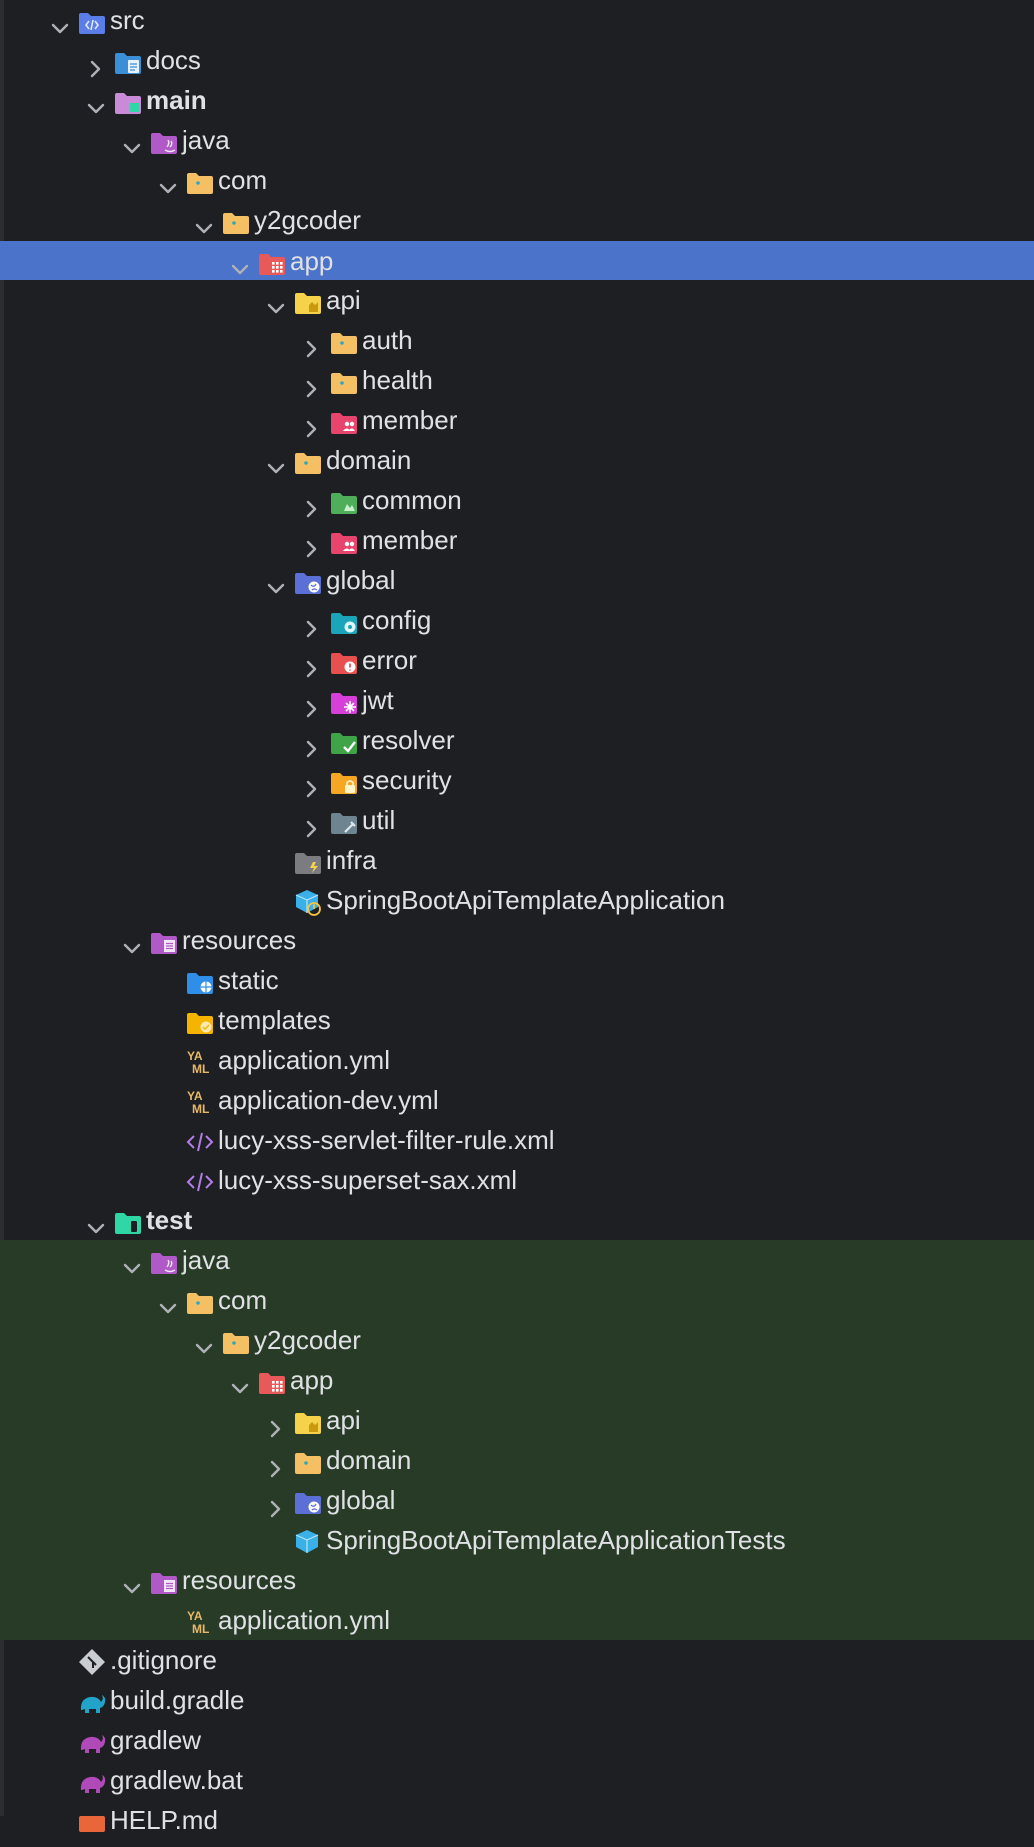  What do you see at coordinates (517, 660) in the screenshot?
I see `tree-row-error: error` at bounding box center [517, 660].